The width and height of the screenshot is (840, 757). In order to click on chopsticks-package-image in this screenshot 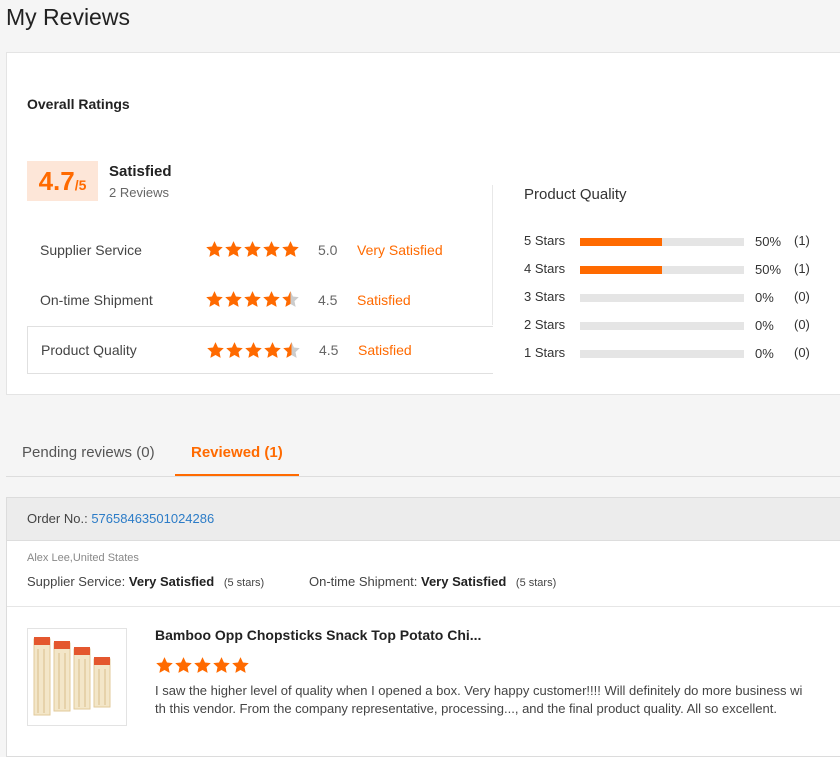, I will do `click(72, 676)`.